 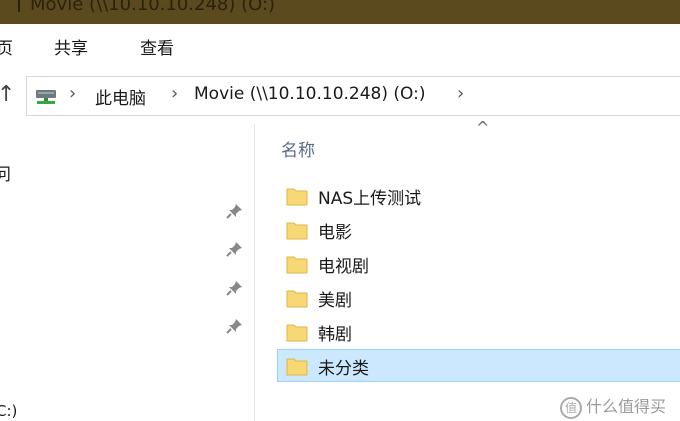 What do you see at coordinates (6, 46) in the screenshot?
I see `tab-page: 页` at bounding box center [6, 46].